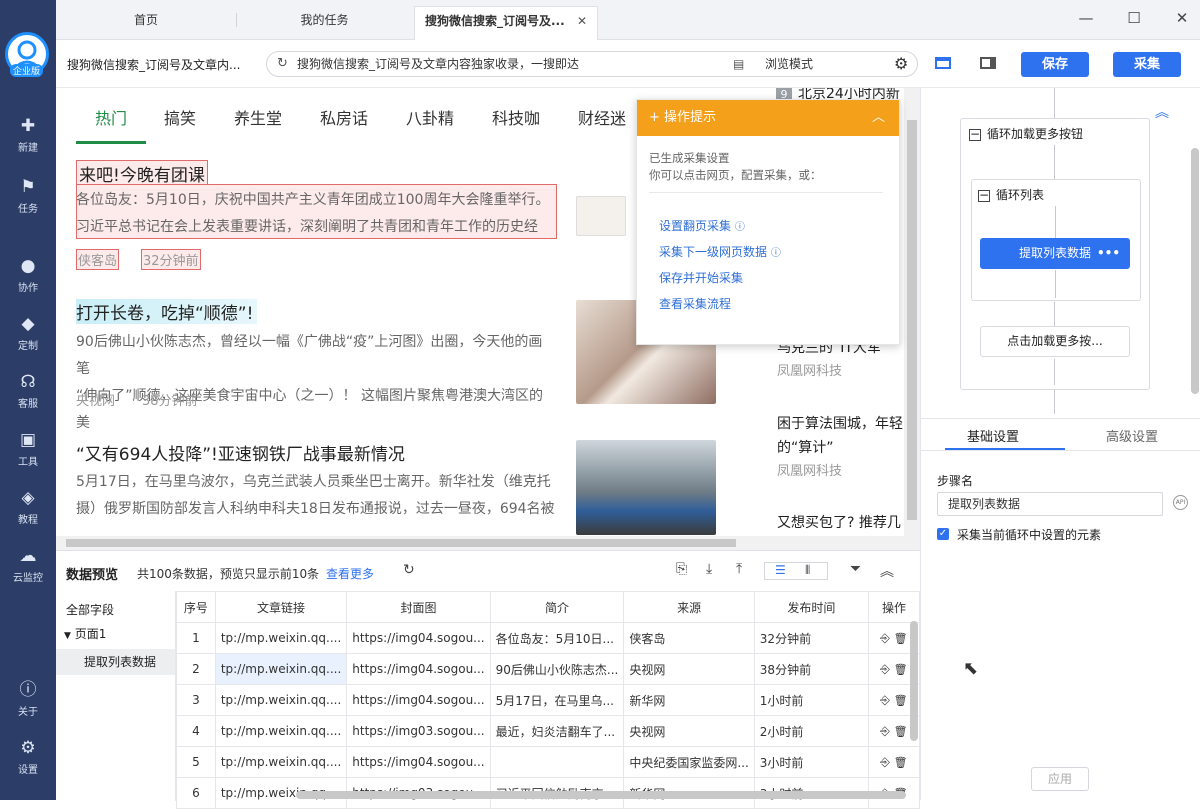 This screenshot has width=1200, height=809. I want to click on loop-list-box: − 循环列表 提取列表数据 •••, so click(1056, 240).